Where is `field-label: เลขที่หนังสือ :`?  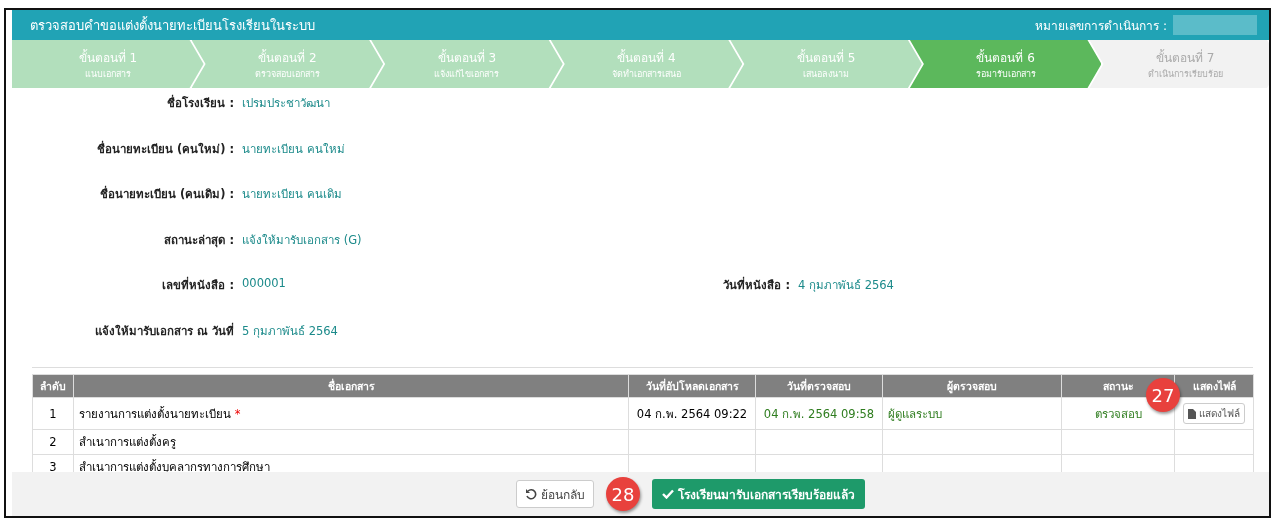 field-label: เลขที่หนังสือ : is located at coordinates (197, 285).